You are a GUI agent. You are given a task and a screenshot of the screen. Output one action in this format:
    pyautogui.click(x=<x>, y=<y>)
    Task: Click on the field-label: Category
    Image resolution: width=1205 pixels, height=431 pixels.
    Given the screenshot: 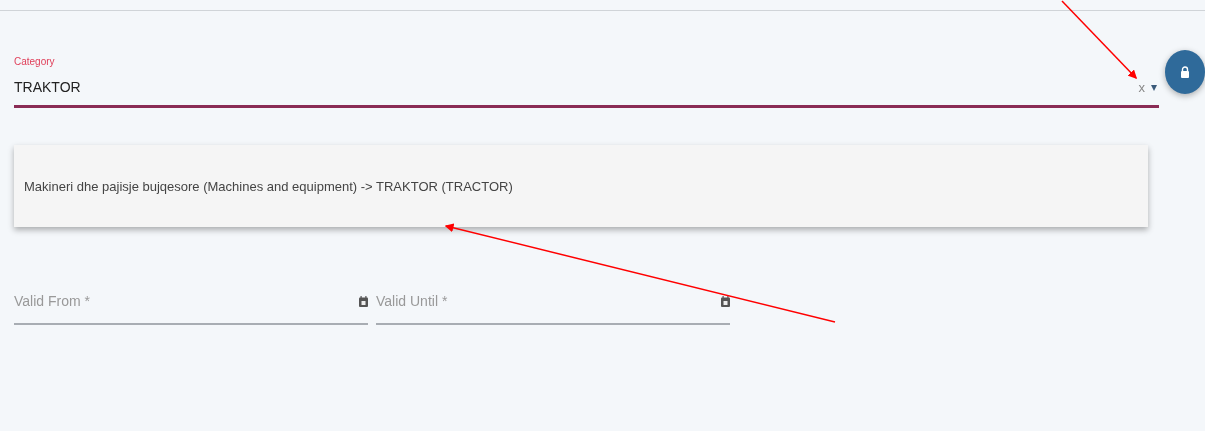 What is the action you would take?
    pyautogui.click(x=35, y=61)
    